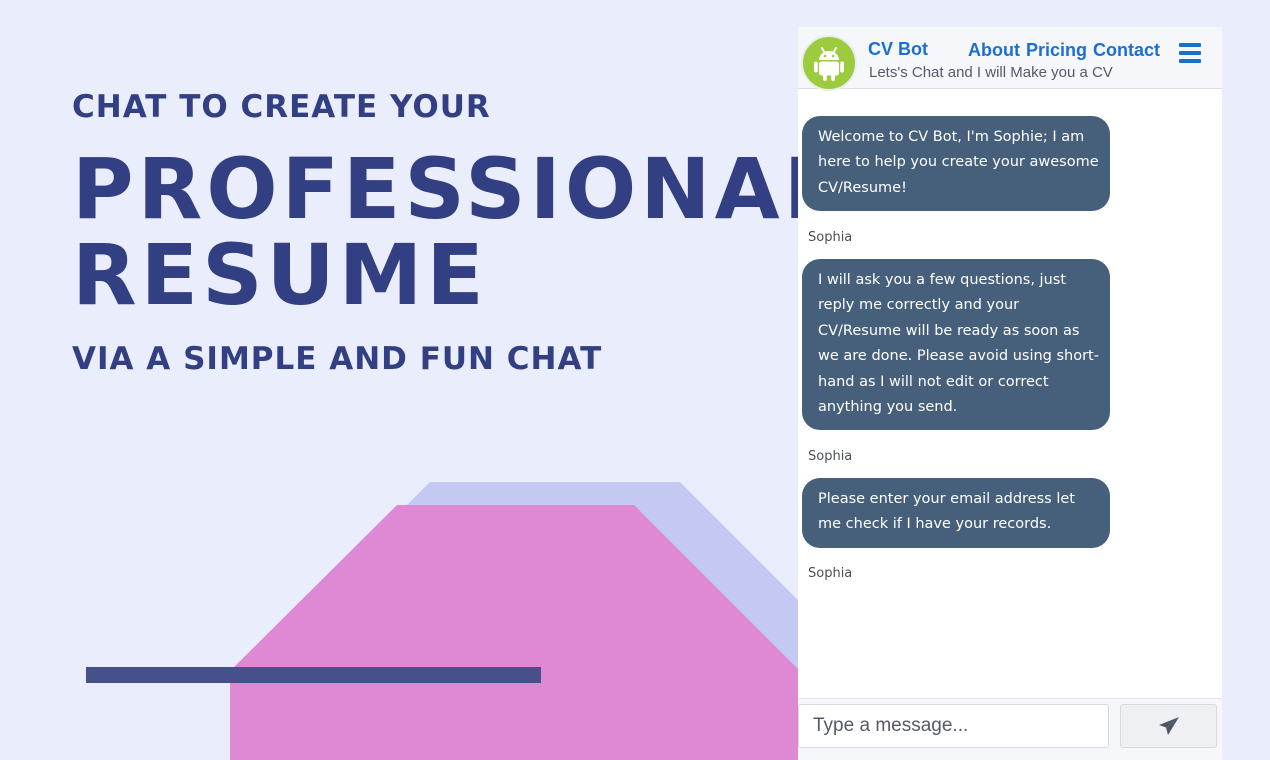  What do you see at coordinates (953, 726) in the screenshot?
I see `message-input` at bounding box center [953, 726].